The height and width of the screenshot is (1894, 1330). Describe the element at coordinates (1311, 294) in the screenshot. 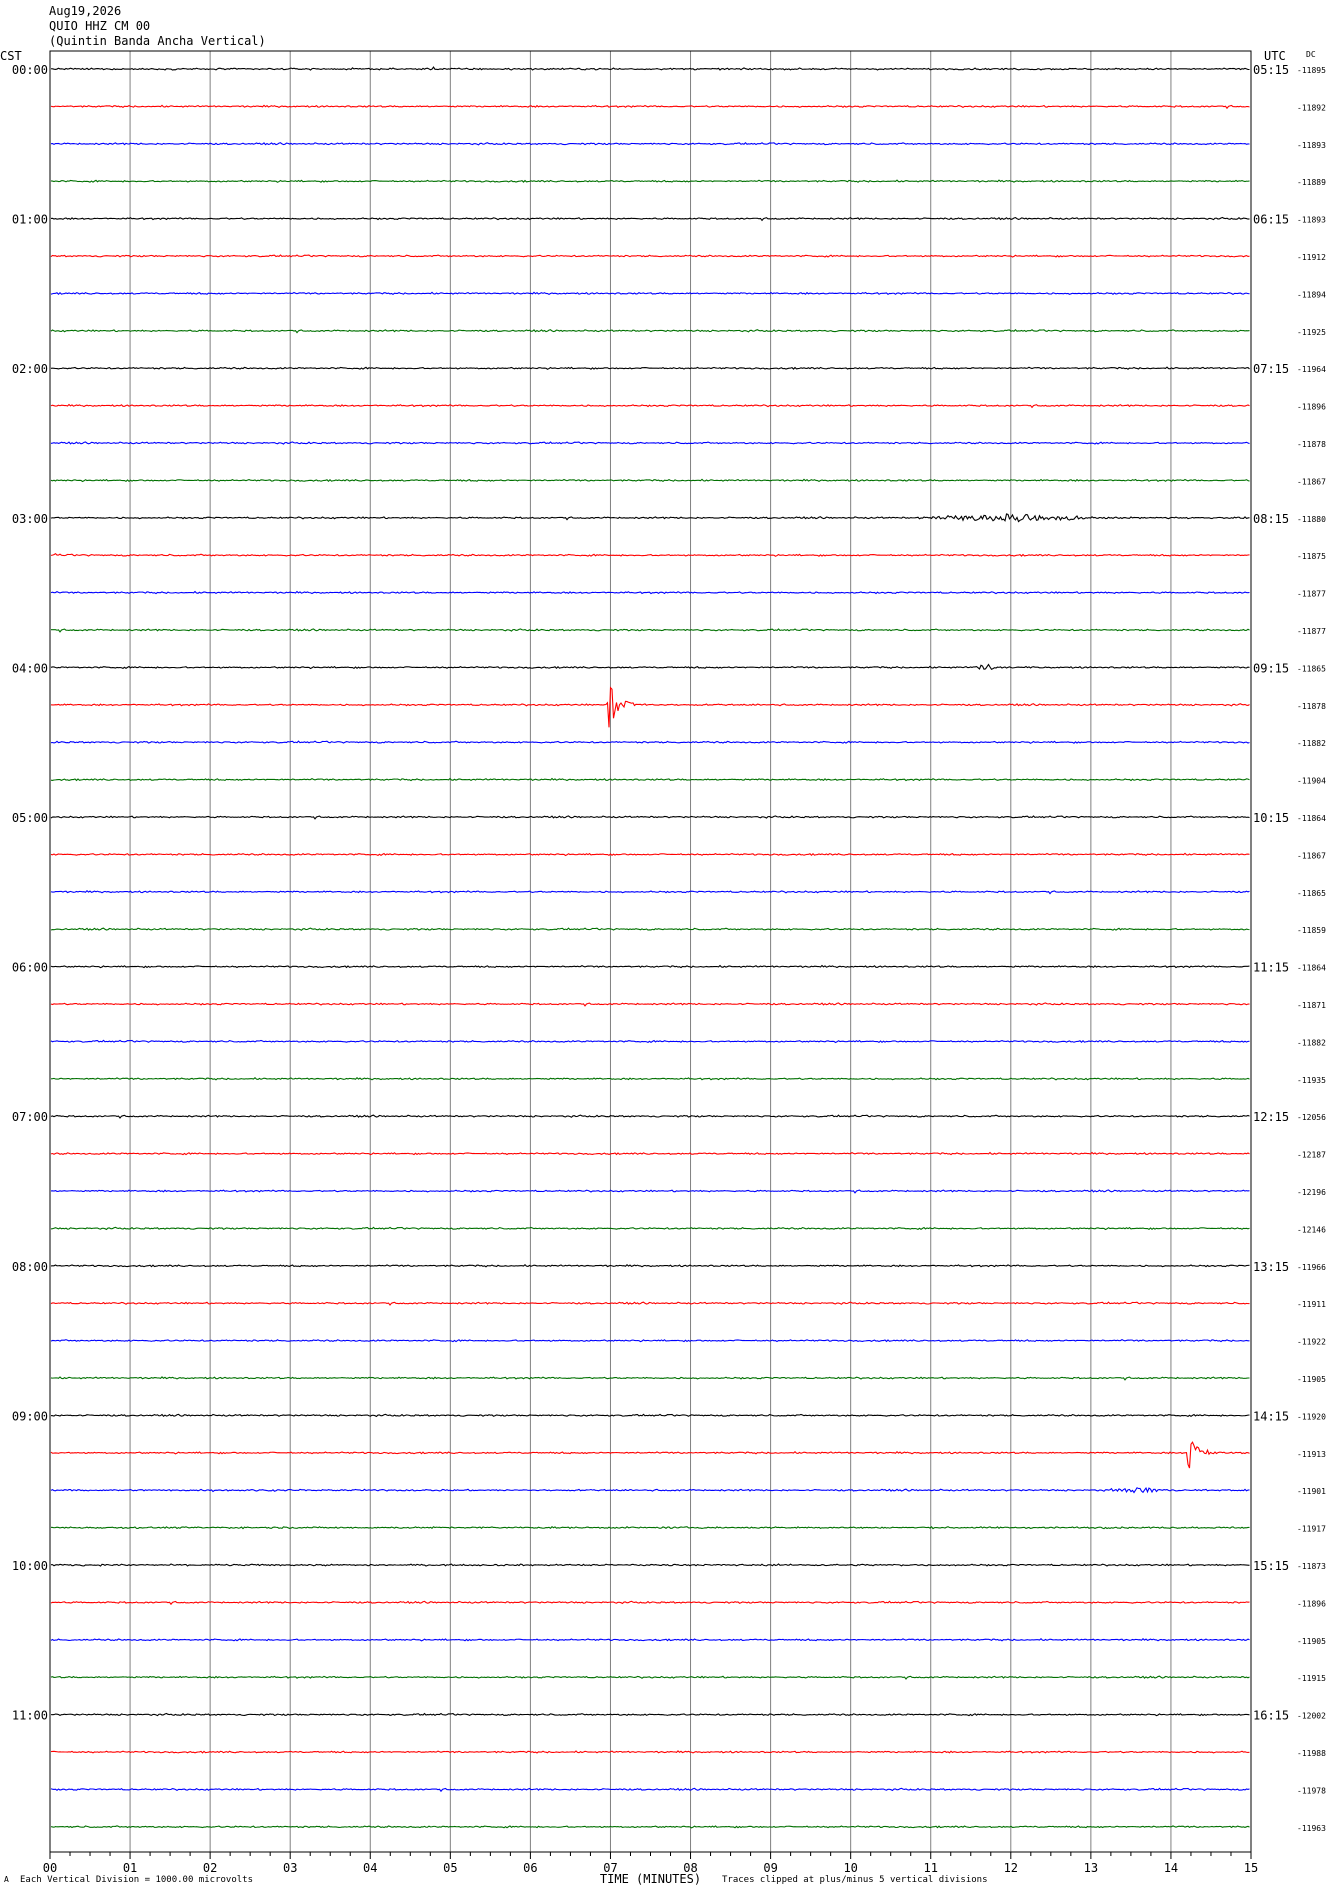

I see `dc-value-label: -11894` at that location.